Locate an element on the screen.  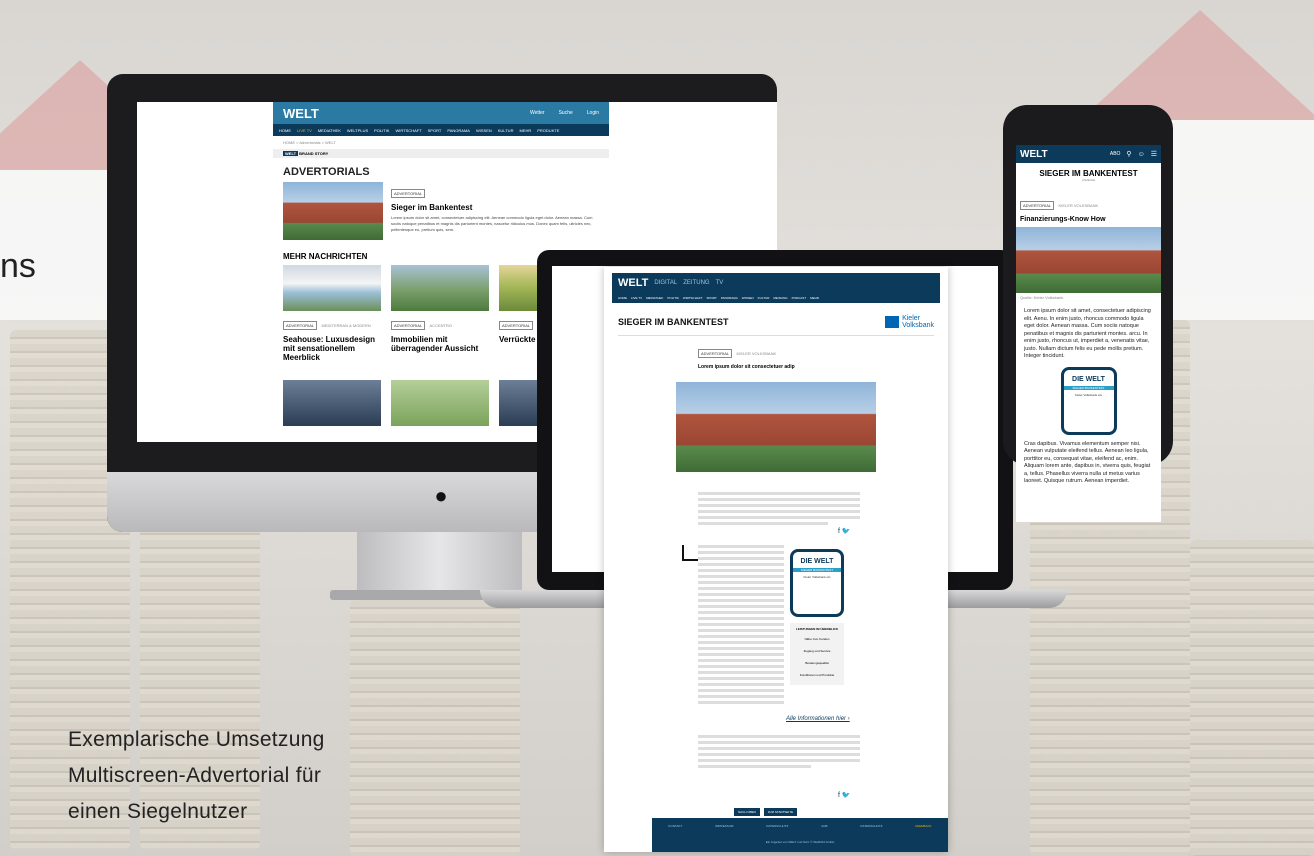
share-icons: f 🐦 is located at coordinates (844, 531).